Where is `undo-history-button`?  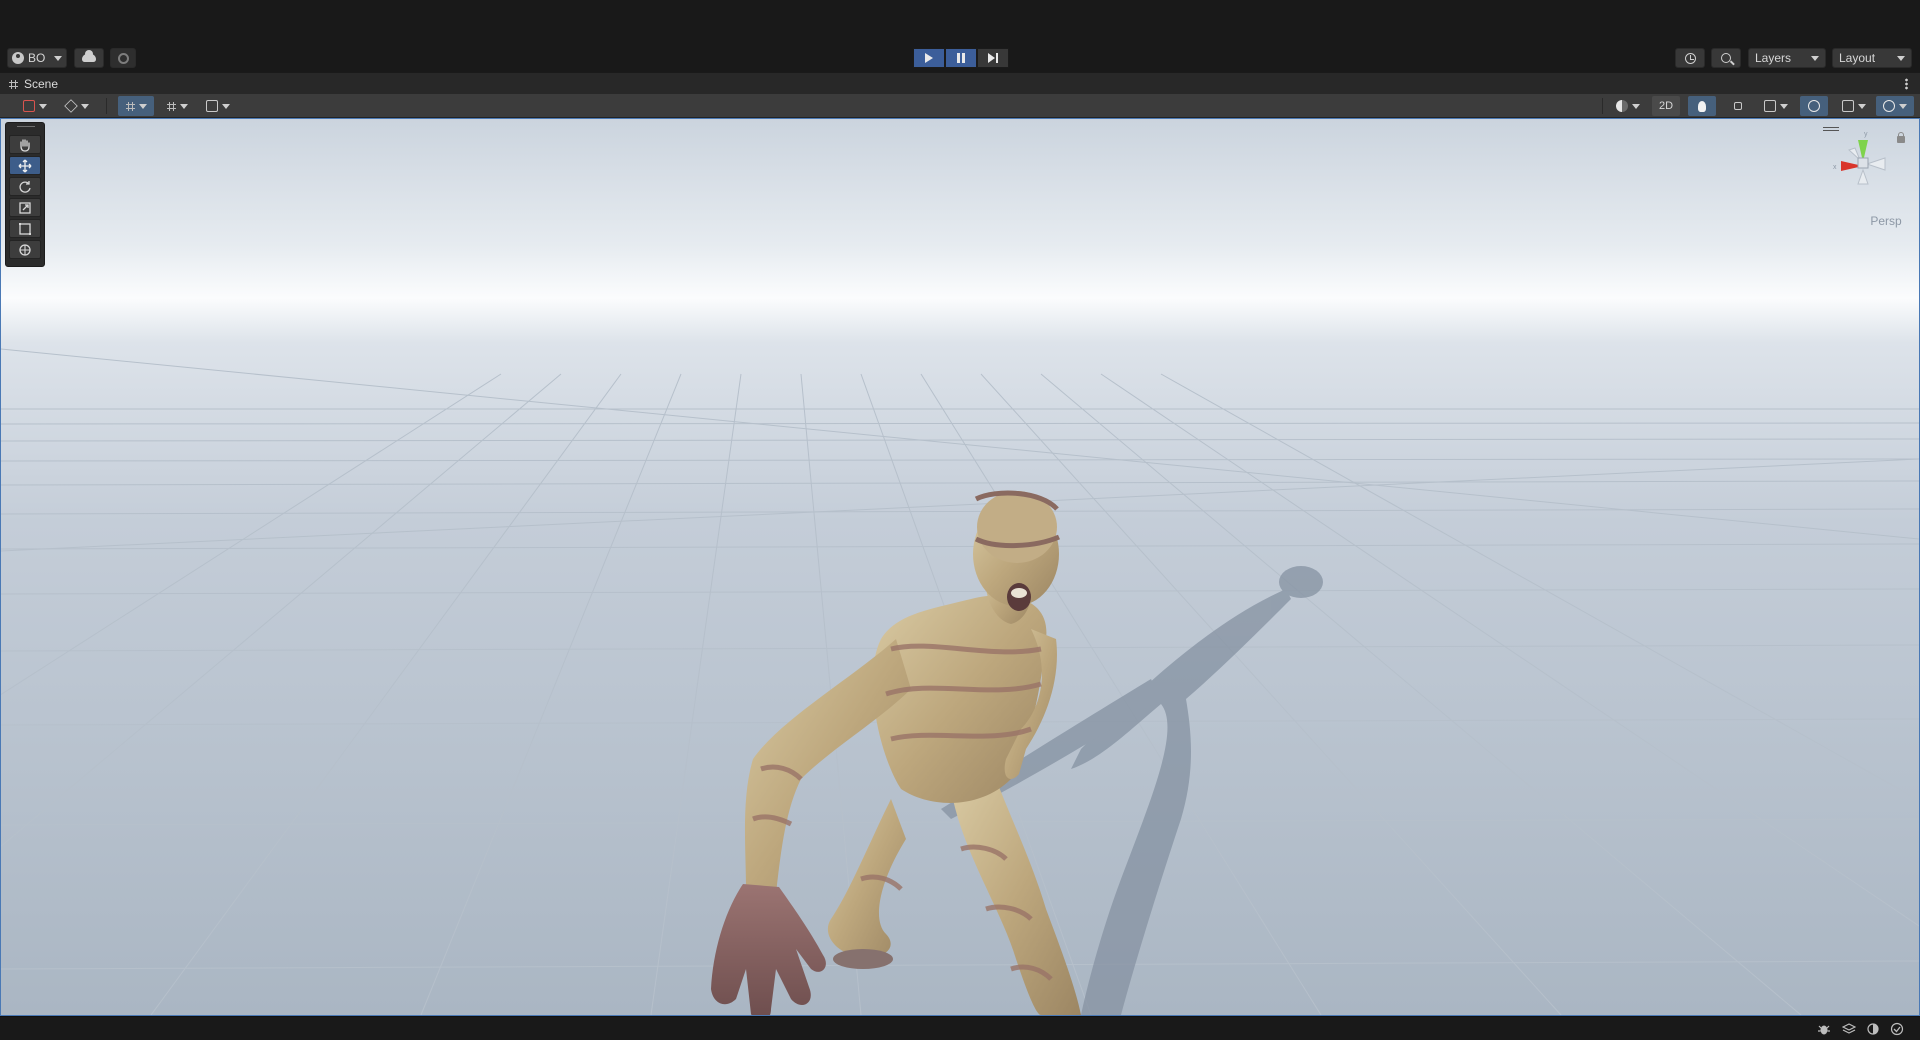 undo-history-button is located at coordinates (1690, 58).